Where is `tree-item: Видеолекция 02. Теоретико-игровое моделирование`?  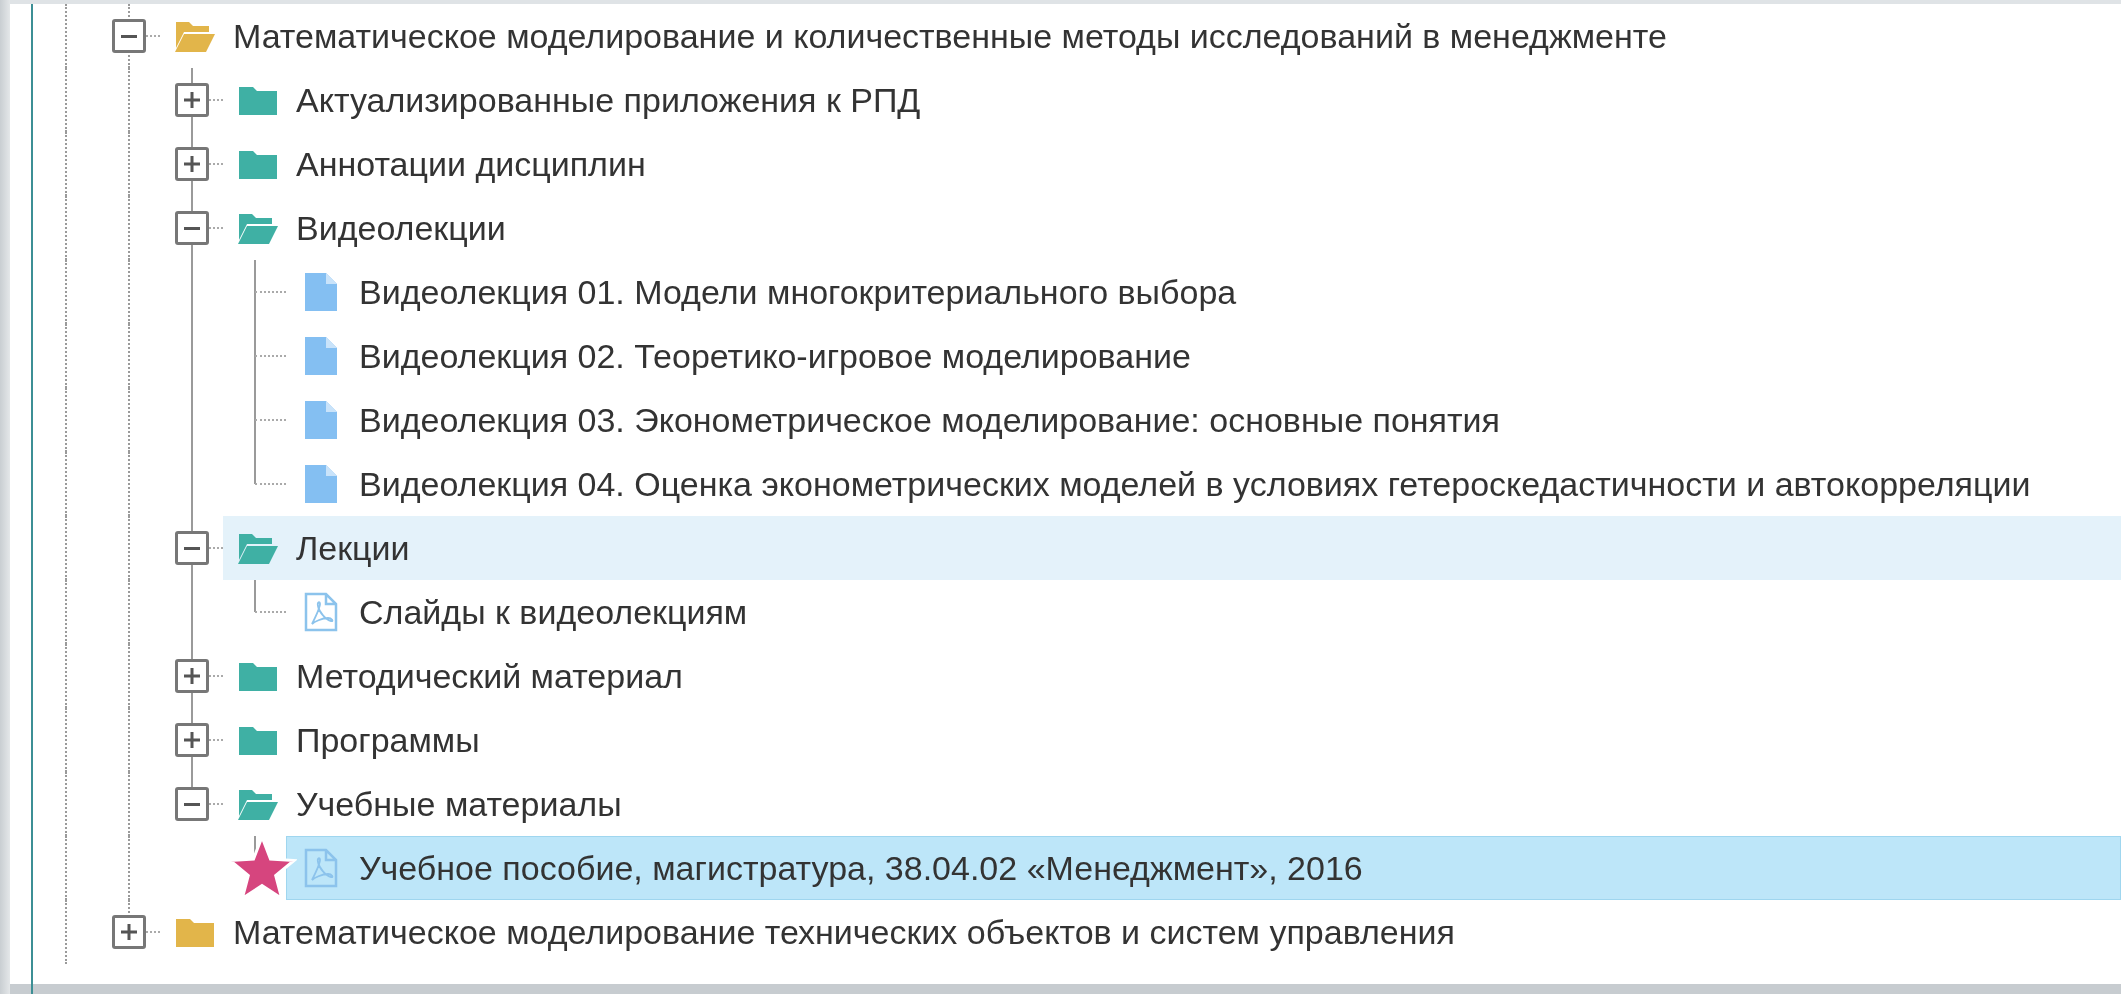
tree-item: Видеолекция 02. Теоретико-игровое моделирование is located at coordinates (1203, 356).